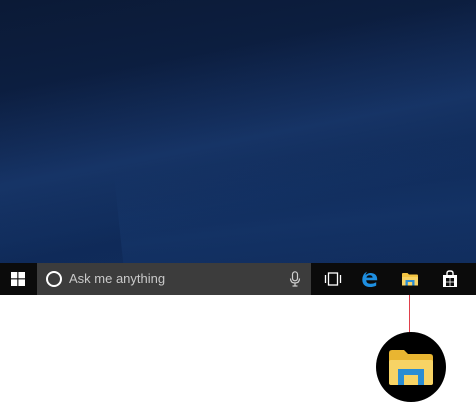 The image size is (476, 404). I want to click on file-explorer-folder-icon, so click(411, 367).